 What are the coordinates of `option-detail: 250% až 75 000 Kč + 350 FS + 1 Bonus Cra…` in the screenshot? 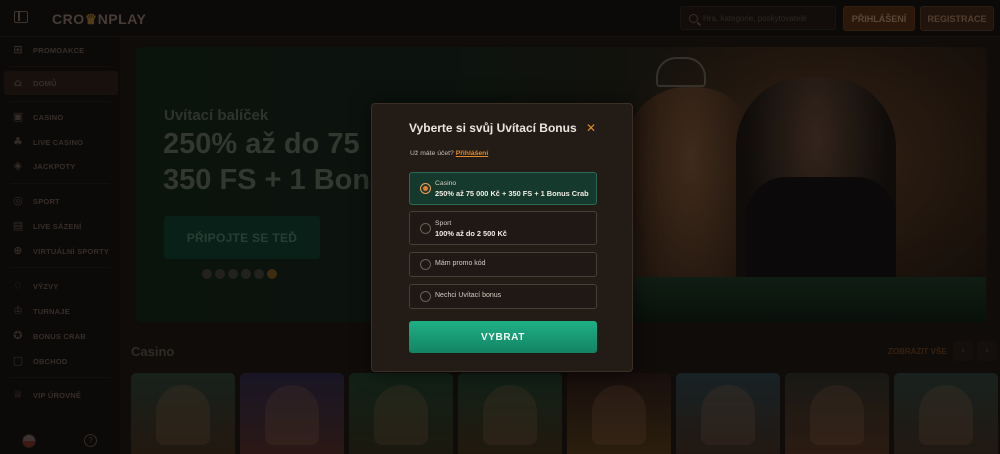 It's located at (512, 193).